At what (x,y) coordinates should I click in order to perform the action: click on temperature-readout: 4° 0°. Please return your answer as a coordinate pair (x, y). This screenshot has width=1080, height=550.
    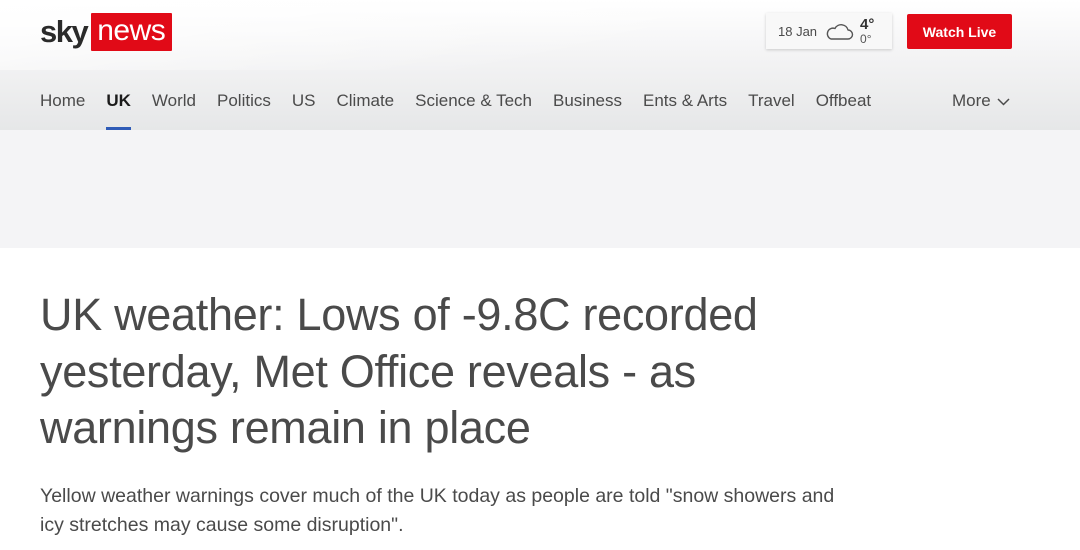
    Looking at the image, I should click on (867, 30).